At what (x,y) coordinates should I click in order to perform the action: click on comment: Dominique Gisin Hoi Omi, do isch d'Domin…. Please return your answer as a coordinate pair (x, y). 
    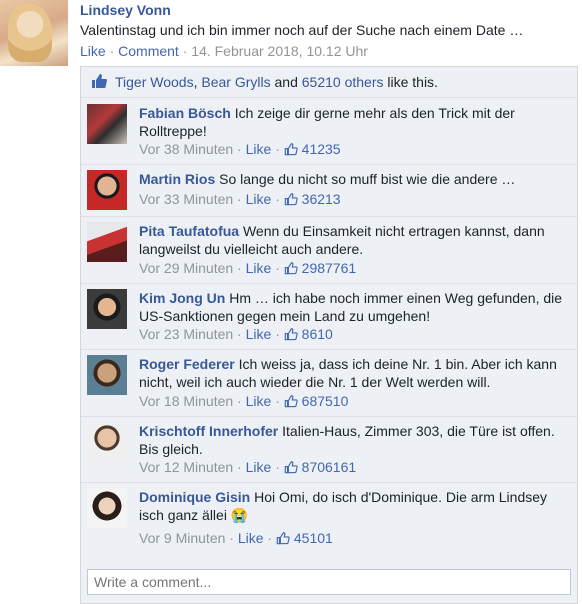
    Looking at the image, I should click on (329, 521).